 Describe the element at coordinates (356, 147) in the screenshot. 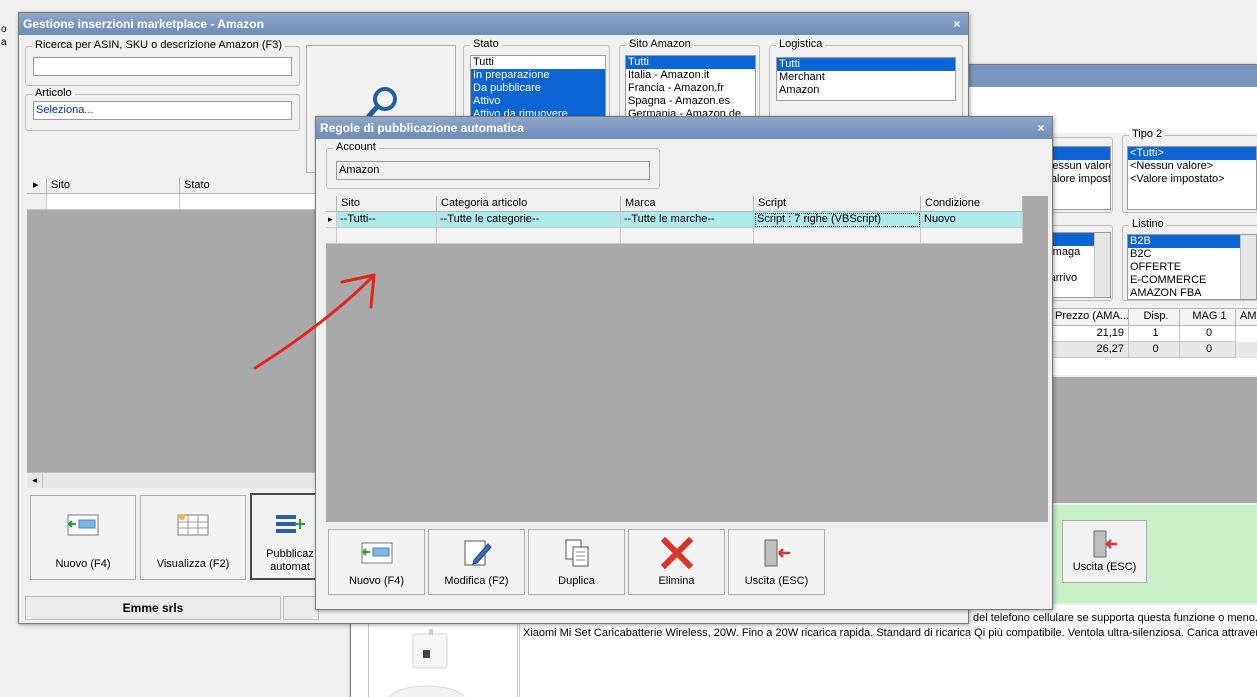

I see `account-label: Account` at that location.